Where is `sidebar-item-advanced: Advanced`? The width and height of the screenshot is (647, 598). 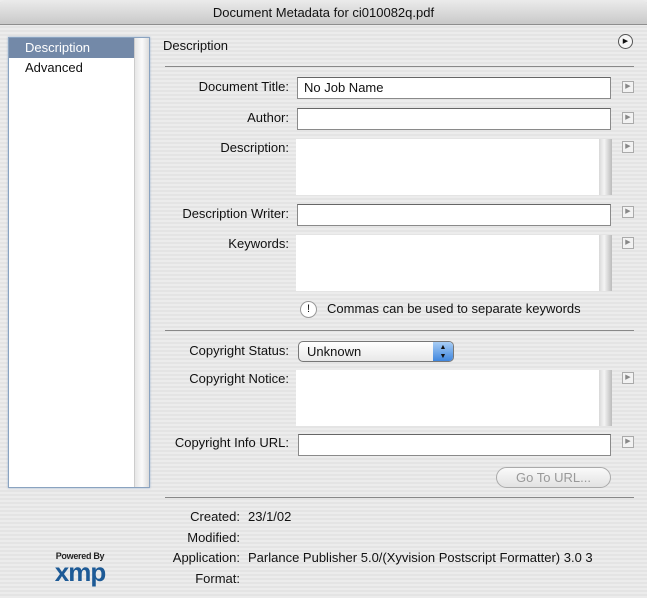 sidebar-item-advanced: Advanced is located at coordinates (72, 68).